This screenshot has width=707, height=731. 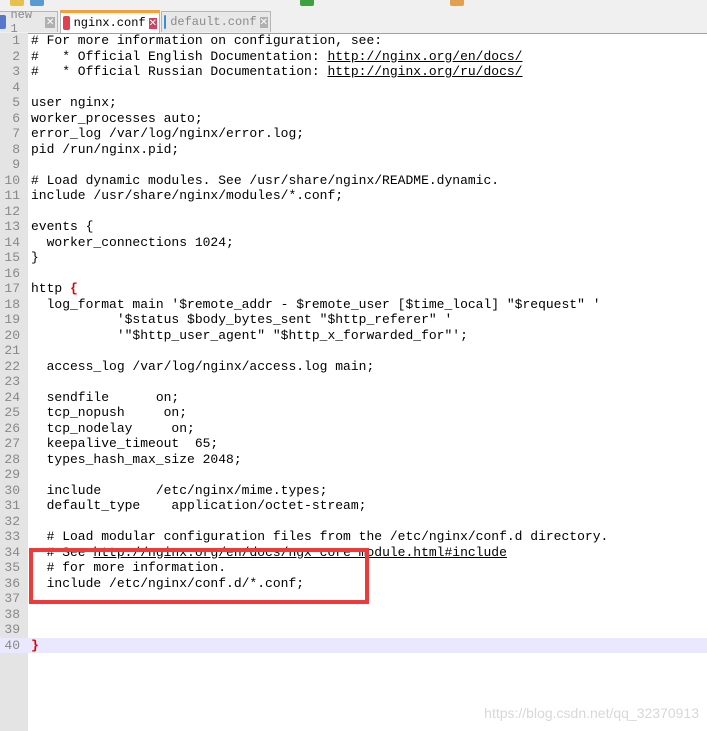 I want to click on line-number: 31, so click(x=12, y=505).